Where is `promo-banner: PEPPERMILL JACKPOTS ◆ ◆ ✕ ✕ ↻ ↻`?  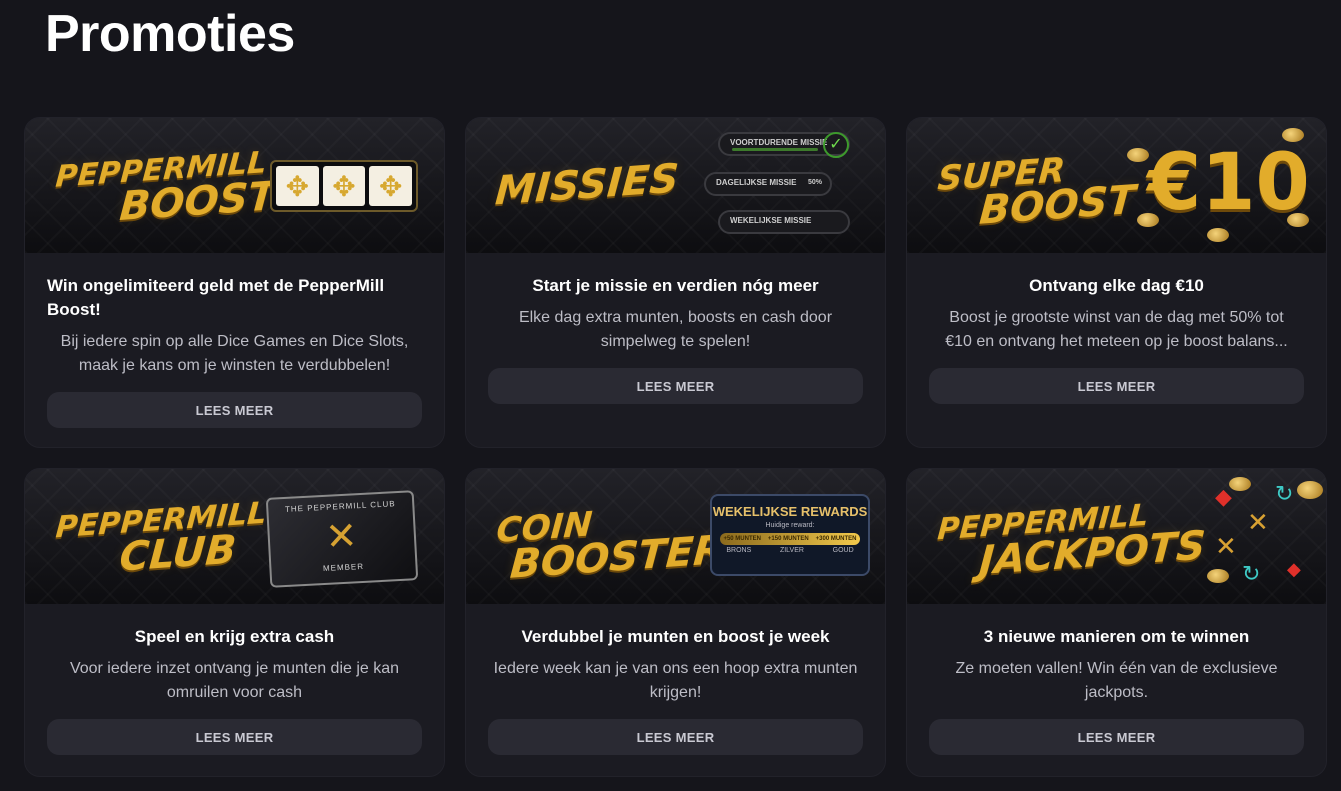 promo-banner: PEPPERMILL JACKPOTS ◆ ◆ ✕ ✕ ↻ ↻ is located at coordinates (1116, 536).